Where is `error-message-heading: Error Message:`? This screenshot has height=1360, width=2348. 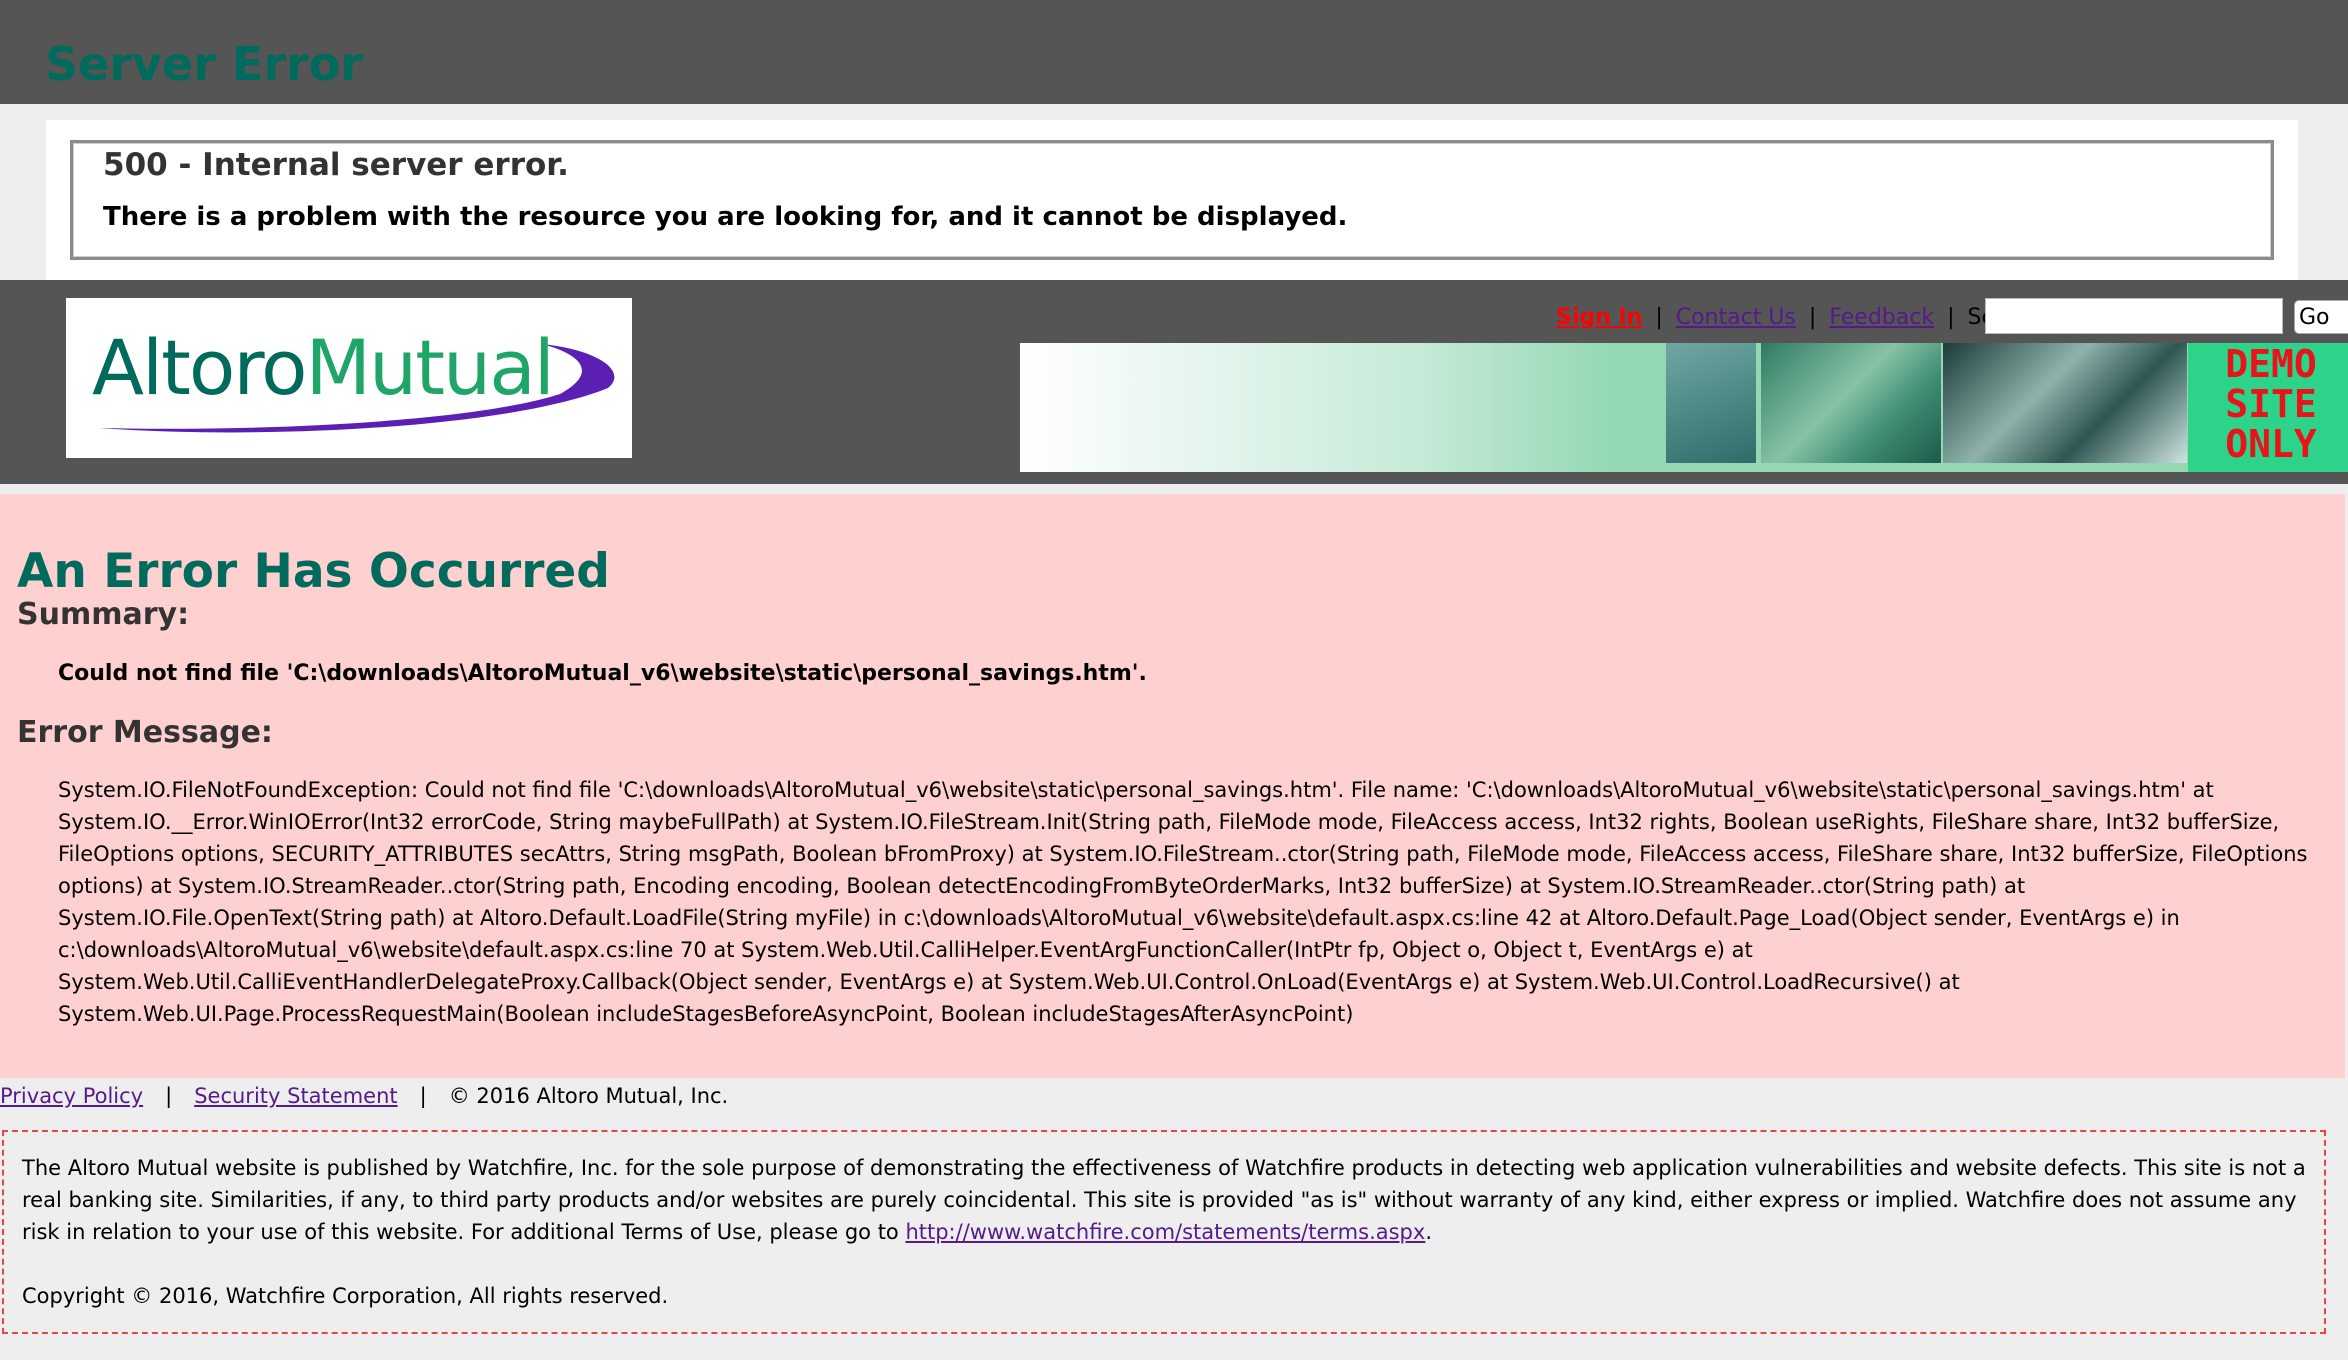
error-message-heading: Error Message: is located at coordinates (145, 732).